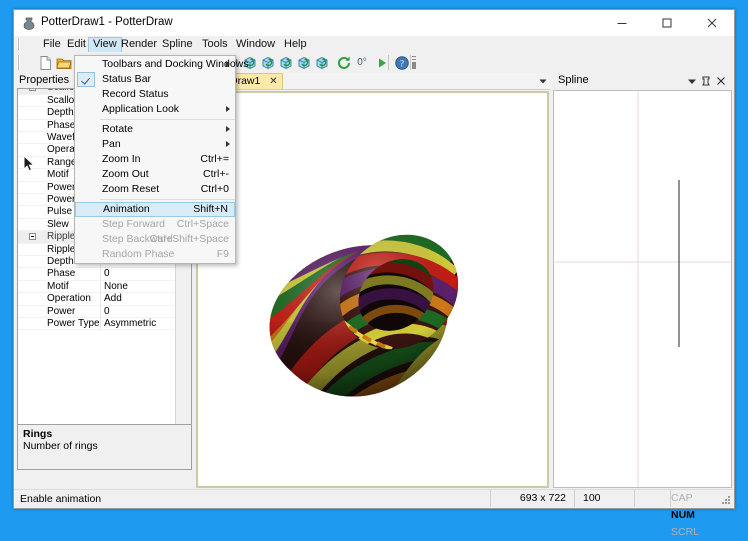 This screenshot has width=748, height=541. Describe the element at coordinates (134, 224) in the screenshot. I see `menu-item-label: Step Forward` at that location.